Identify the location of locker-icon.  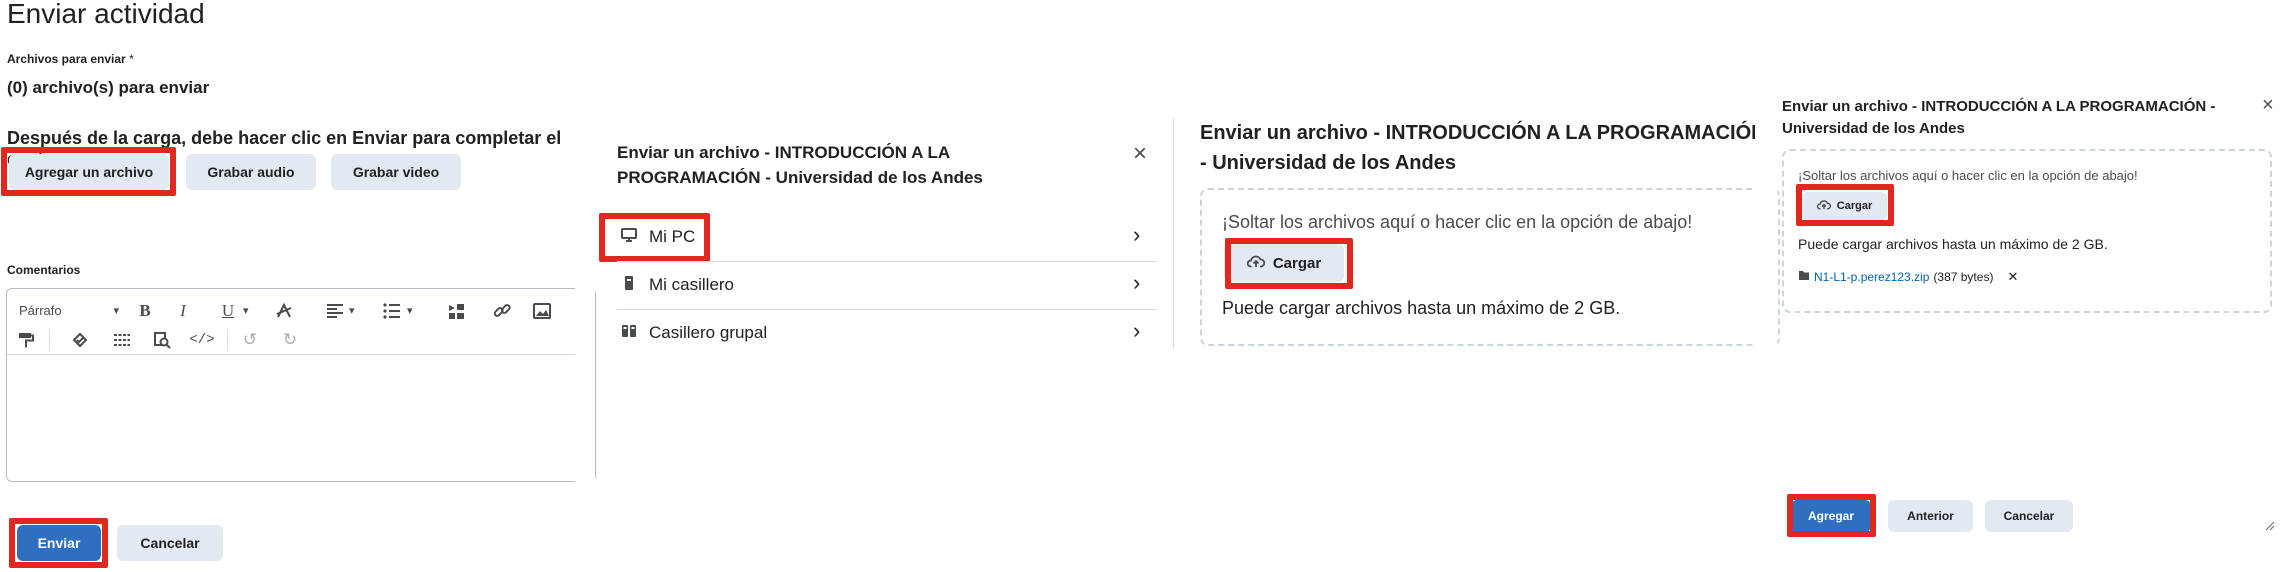
(629, 285).